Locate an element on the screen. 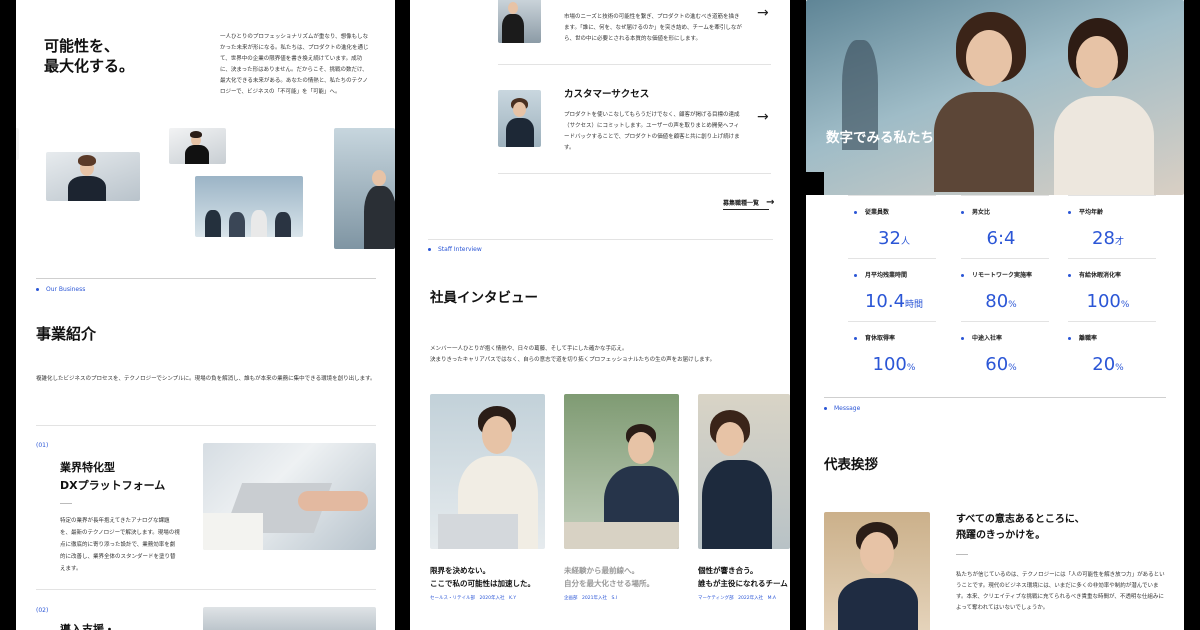 This screenshot has width=1200, height=630. stat-value: 32人 is located at coordinates (894, 238).